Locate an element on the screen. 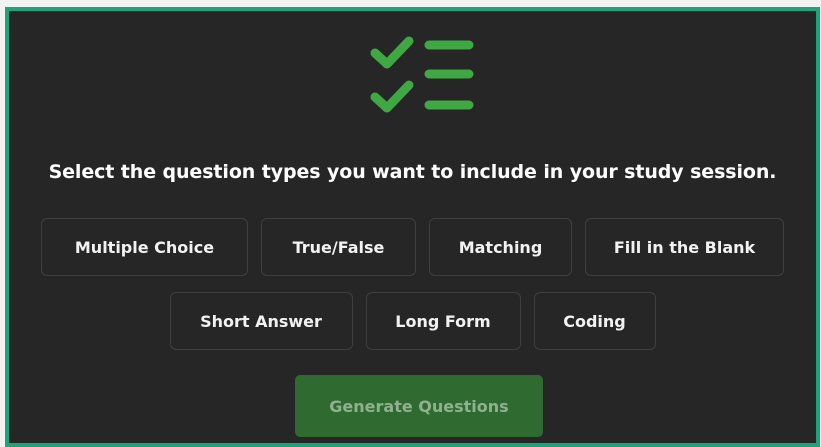 The image size is (821, 447). question-type-true-false: True/False is located at coordinates (338, 247).